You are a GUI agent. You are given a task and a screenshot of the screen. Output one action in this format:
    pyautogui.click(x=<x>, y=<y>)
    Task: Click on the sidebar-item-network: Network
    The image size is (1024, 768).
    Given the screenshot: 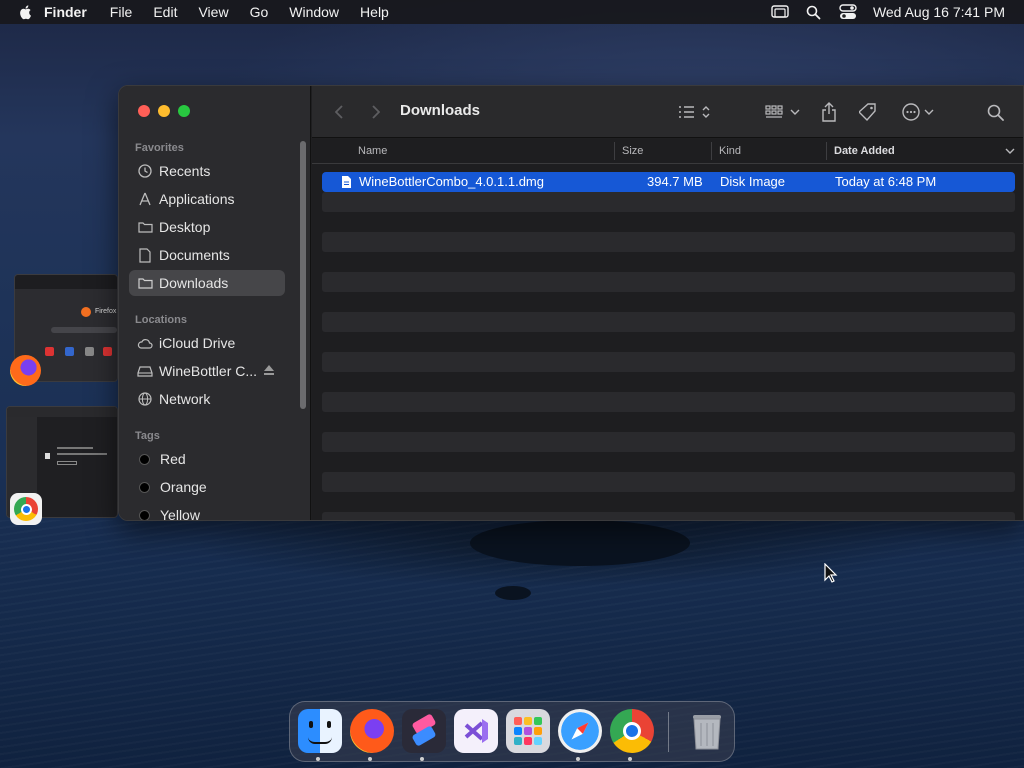 What is the action you would take?
    pyautogui.click(x=207, y=399)
    